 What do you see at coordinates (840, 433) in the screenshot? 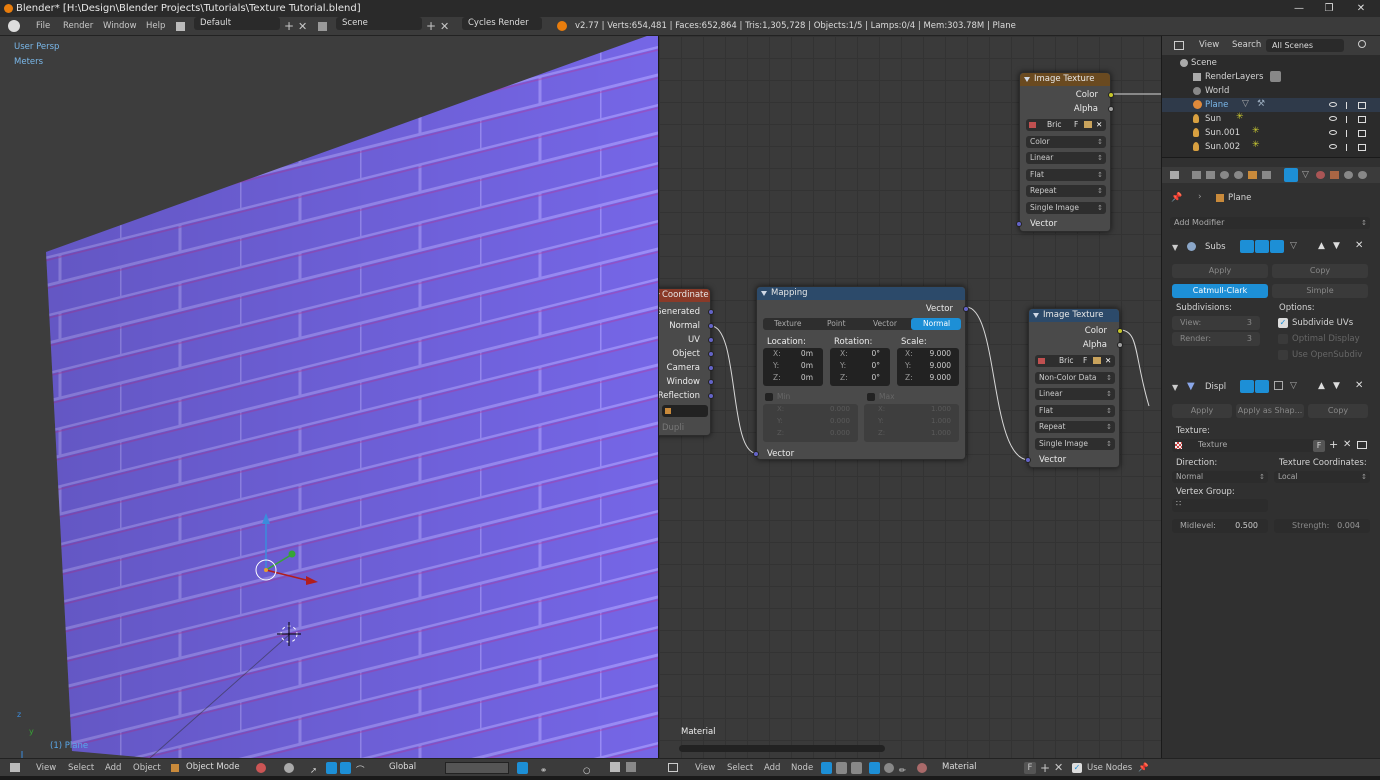
I see `min-z-field: 0.000` at bounding box center [840, 433].